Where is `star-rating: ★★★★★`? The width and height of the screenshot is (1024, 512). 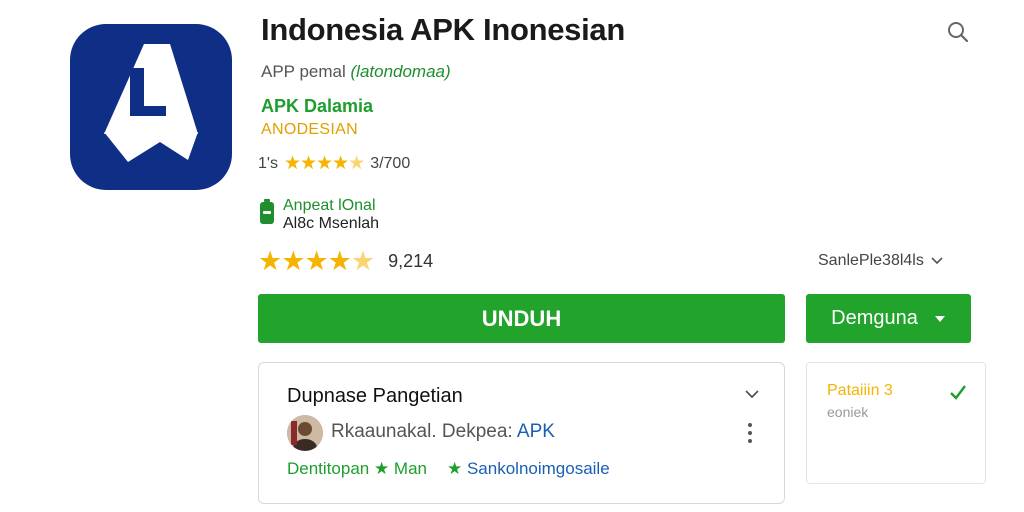
star-rating: ★★★★★ is located at coordinates (316, 261).